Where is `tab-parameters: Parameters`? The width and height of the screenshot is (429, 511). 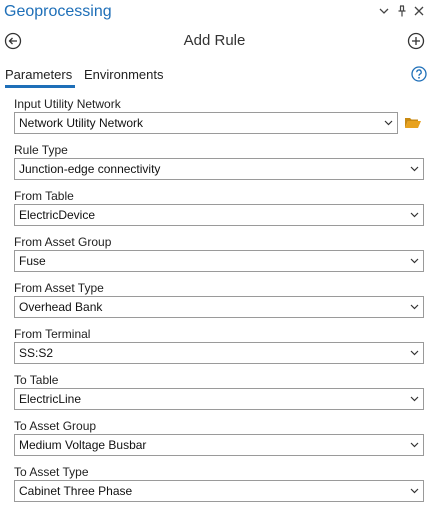
tab-parameters: Parameters is located at coordinates (38, 74).